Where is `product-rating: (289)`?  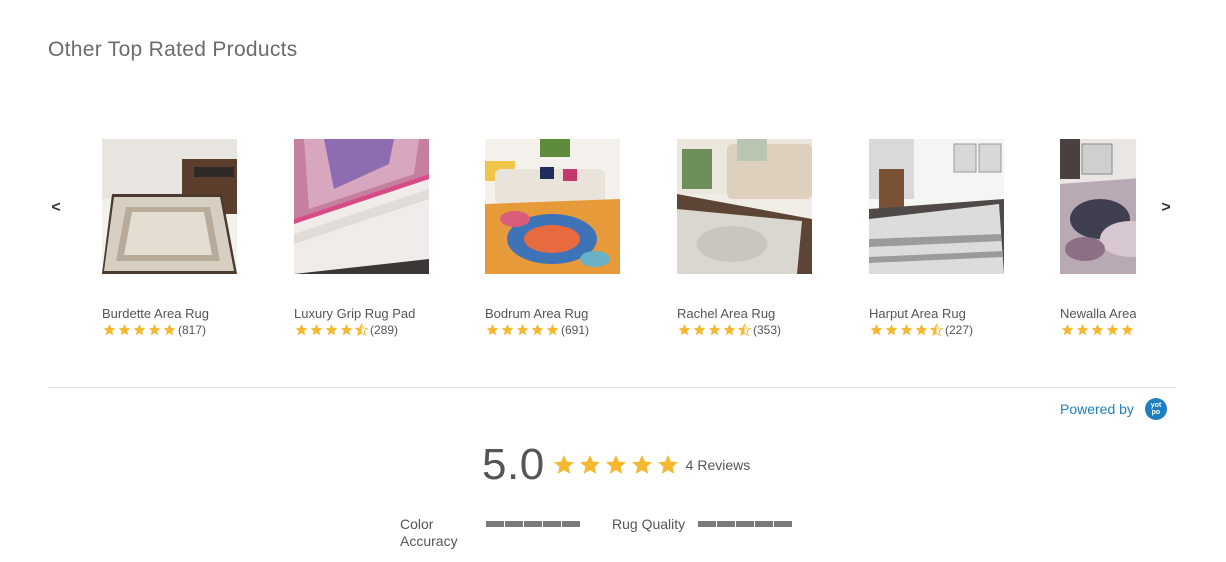
product-rating: (289) is located at coordinates (346, 330).